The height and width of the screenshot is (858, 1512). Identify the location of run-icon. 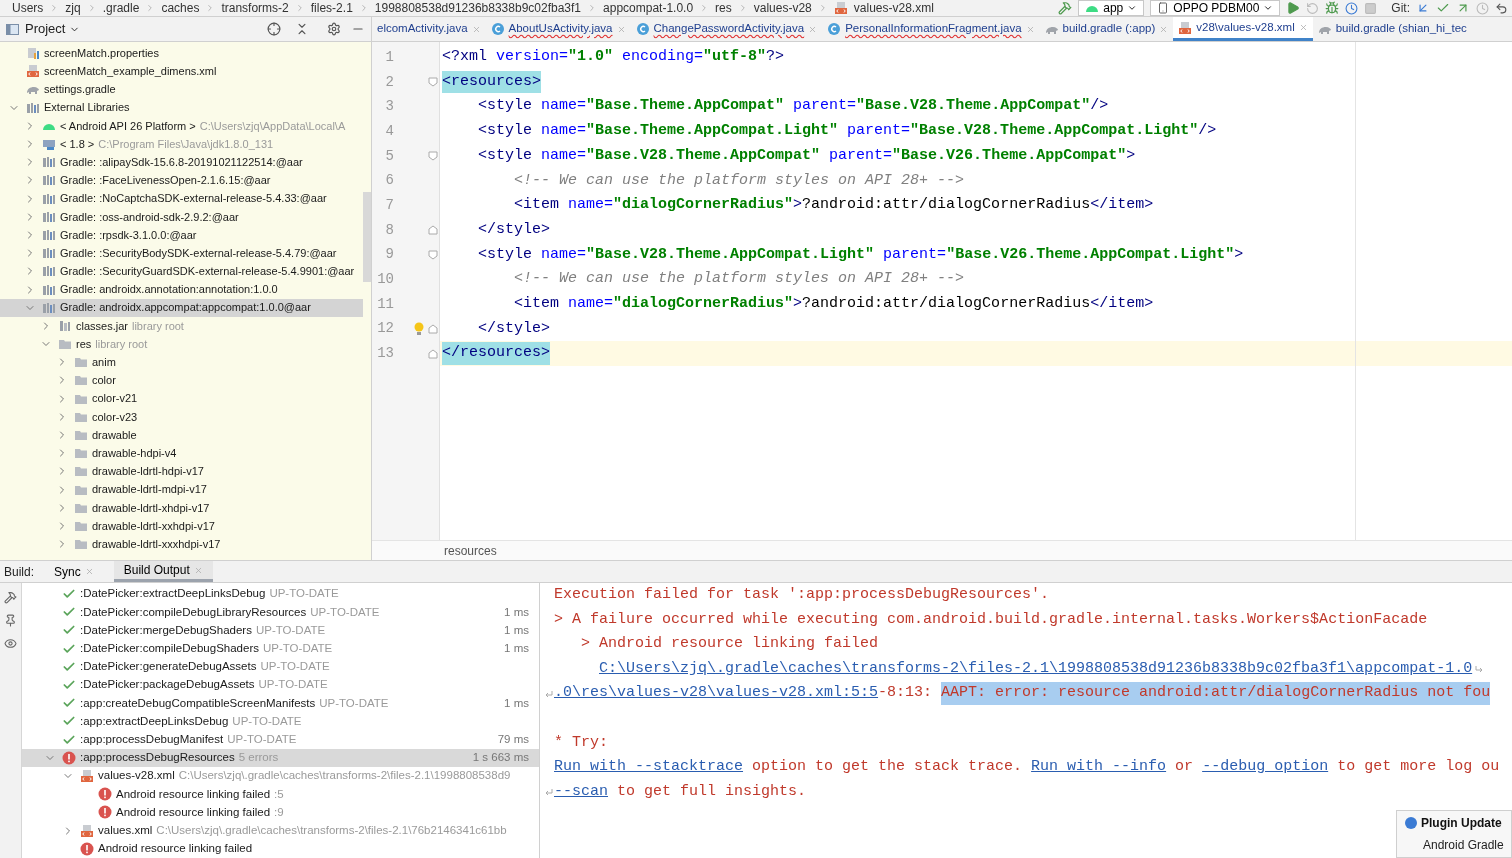
(1293, 8).